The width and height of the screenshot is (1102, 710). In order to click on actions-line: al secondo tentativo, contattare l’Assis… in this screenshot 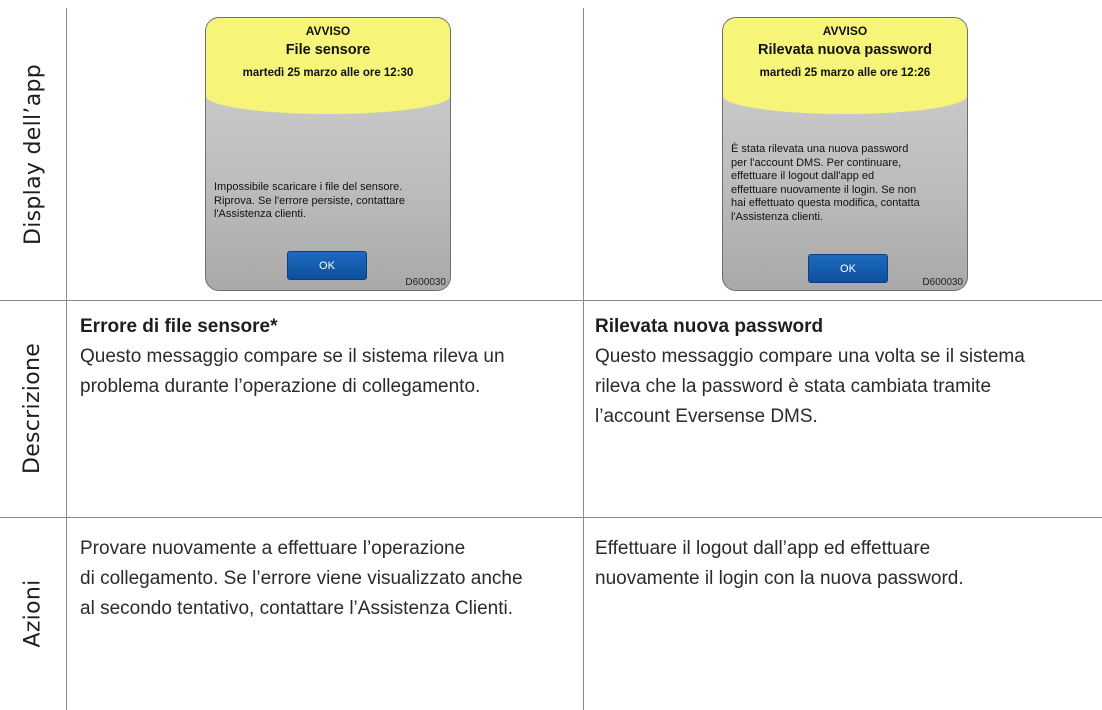, I will do `click(297, 608)`.